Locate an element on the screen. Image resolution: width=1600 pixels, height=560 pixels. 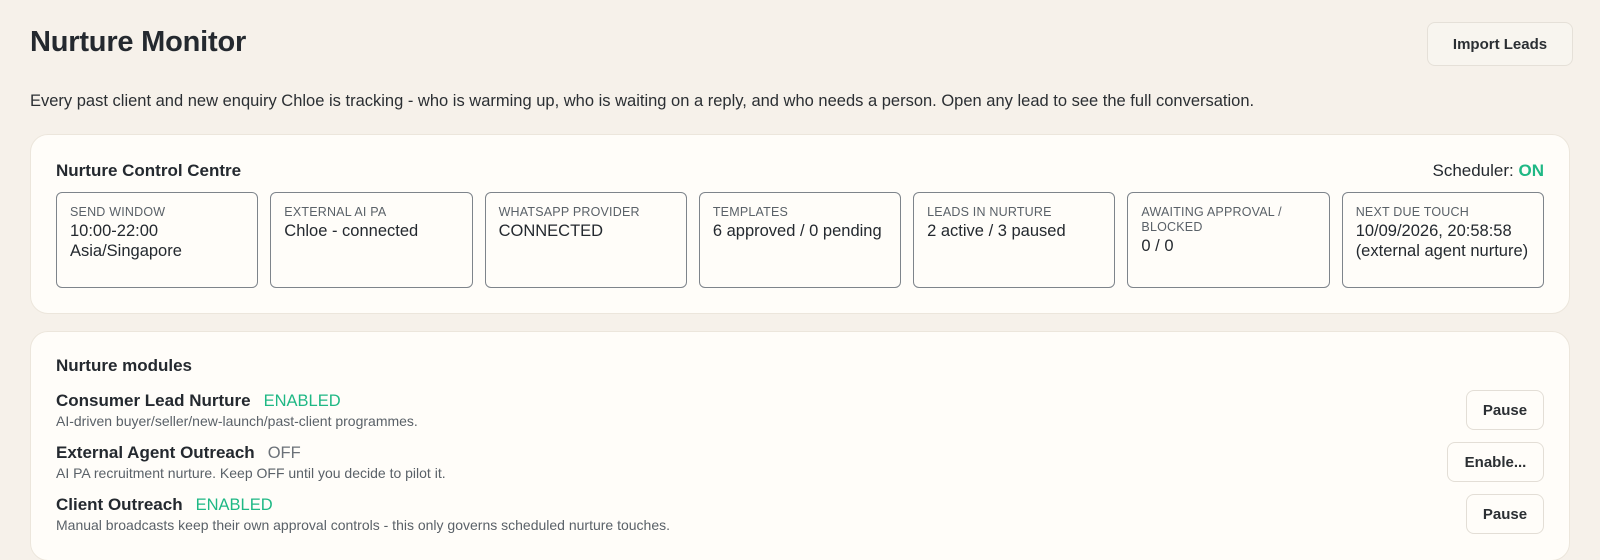
module-name: External Agent Outreach is located at coordinates (155, 452).